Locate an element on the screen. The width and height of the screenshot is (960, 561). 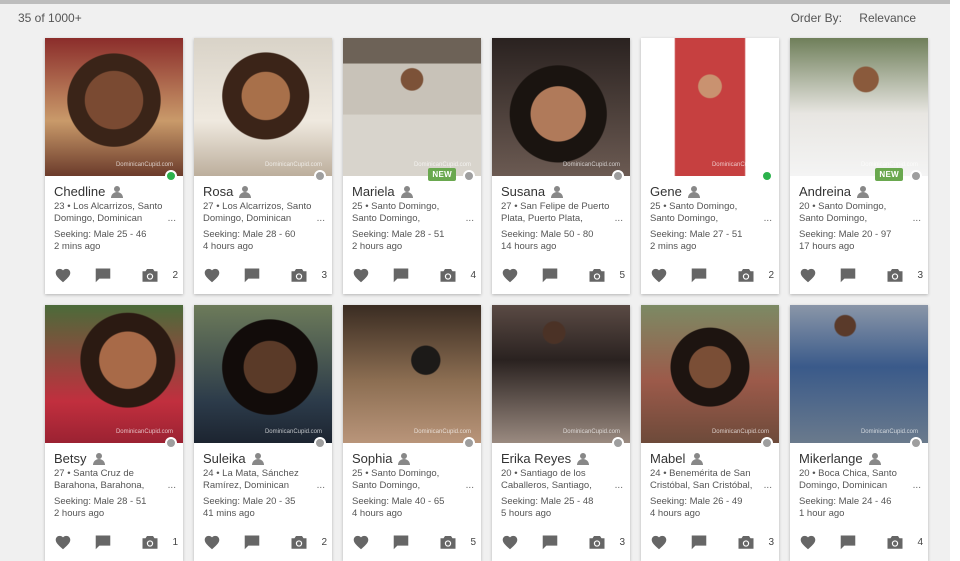
profile-name-row: Betsy is located at coordinates (115, 459).